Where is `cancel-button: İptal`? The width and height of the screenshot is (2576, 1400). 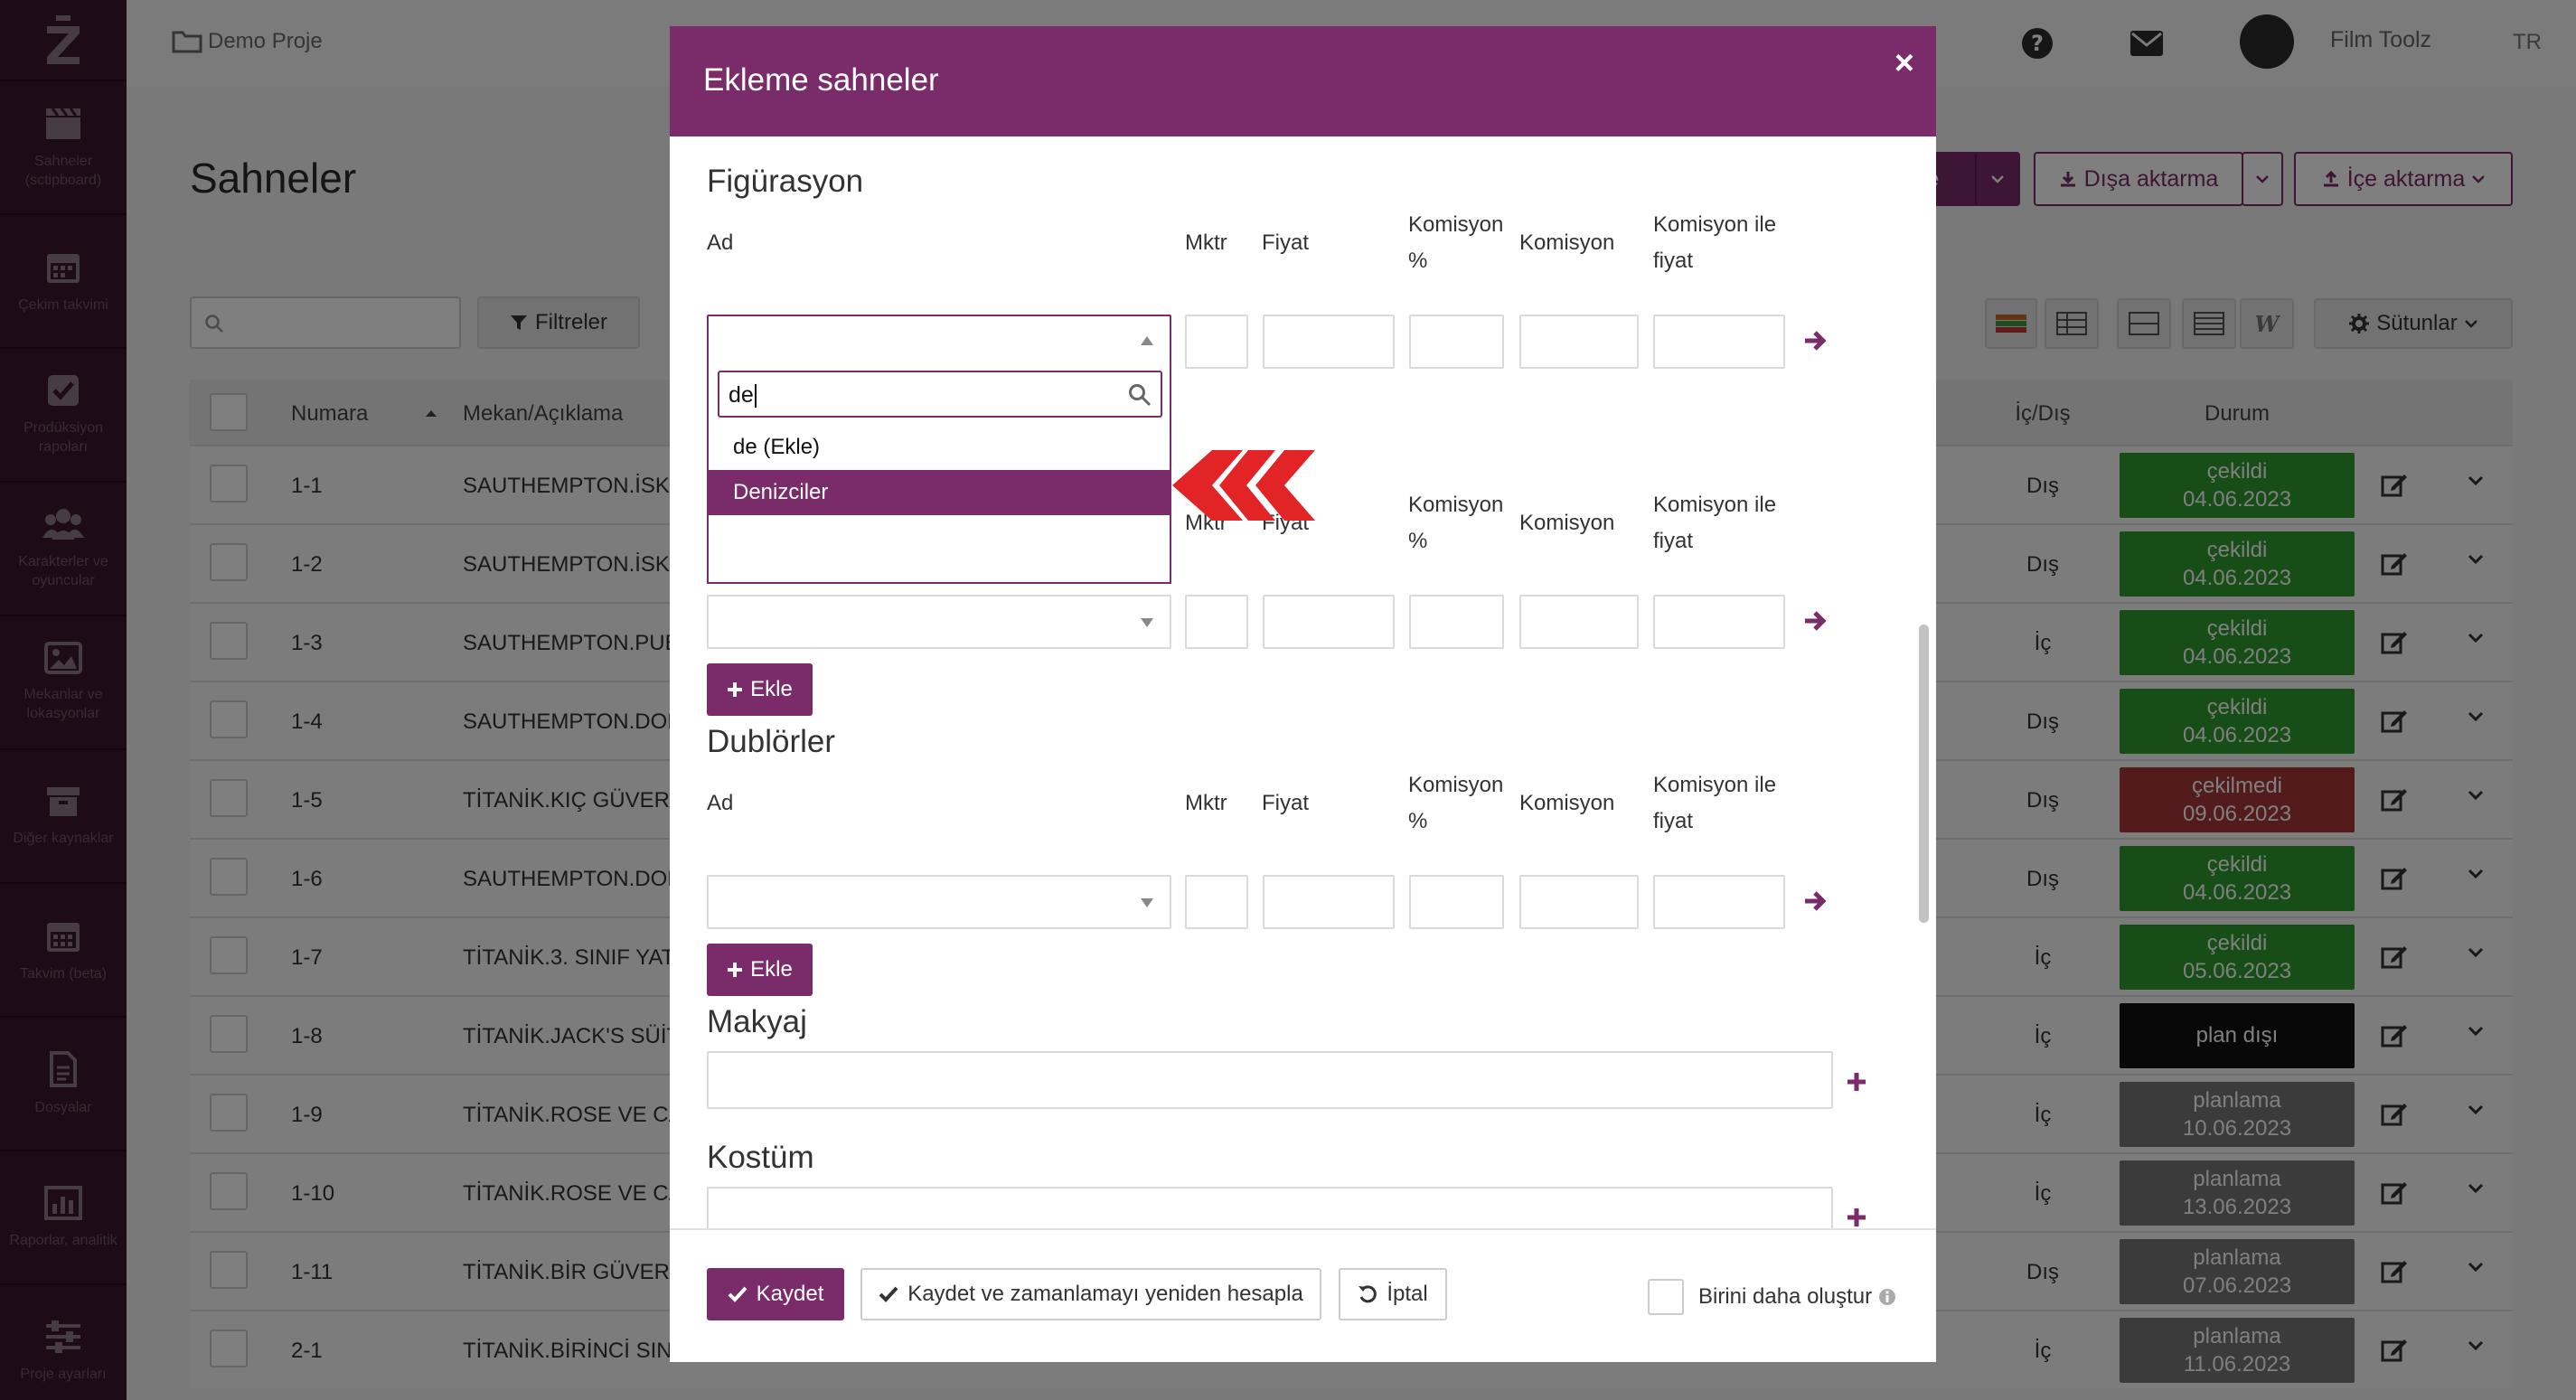
cancel-button: İptal is located at coordinates (1393, 1294).